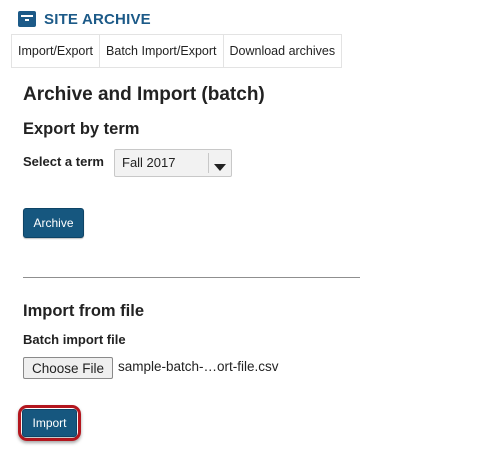  Describe the element at coordinates (191, 277) in the screenshot. I see `section-divider` at that location.